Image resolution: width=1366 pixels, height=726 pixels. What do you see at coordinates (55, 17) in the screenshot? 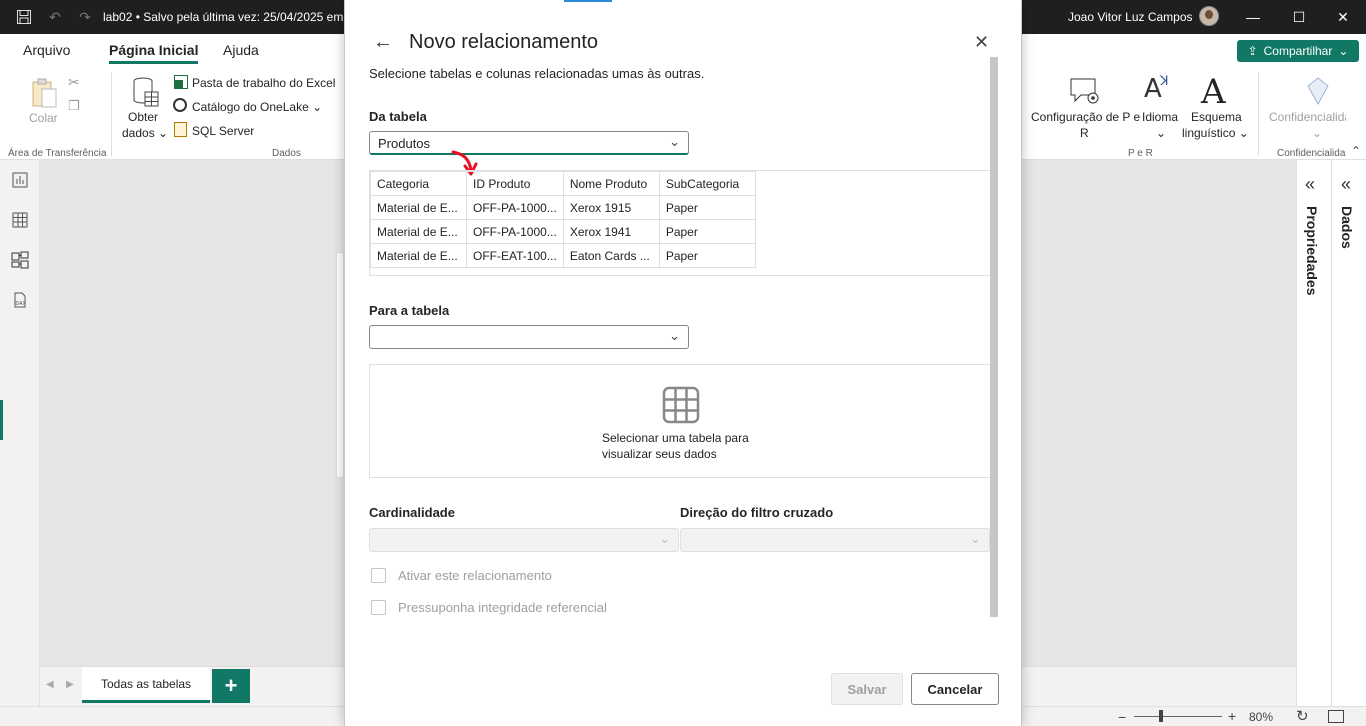
I see `undo-icon: ↶` at bounding box center [55, 17].